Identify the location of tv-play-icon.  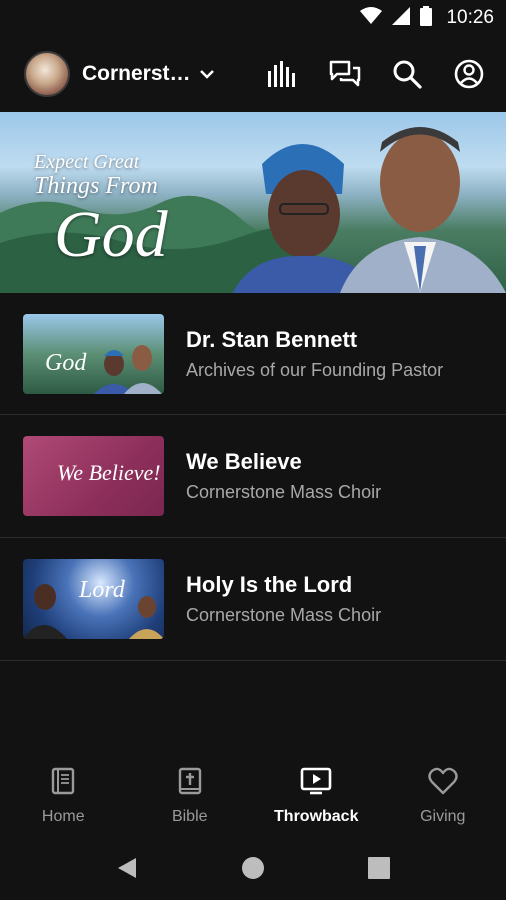
(316, 783).